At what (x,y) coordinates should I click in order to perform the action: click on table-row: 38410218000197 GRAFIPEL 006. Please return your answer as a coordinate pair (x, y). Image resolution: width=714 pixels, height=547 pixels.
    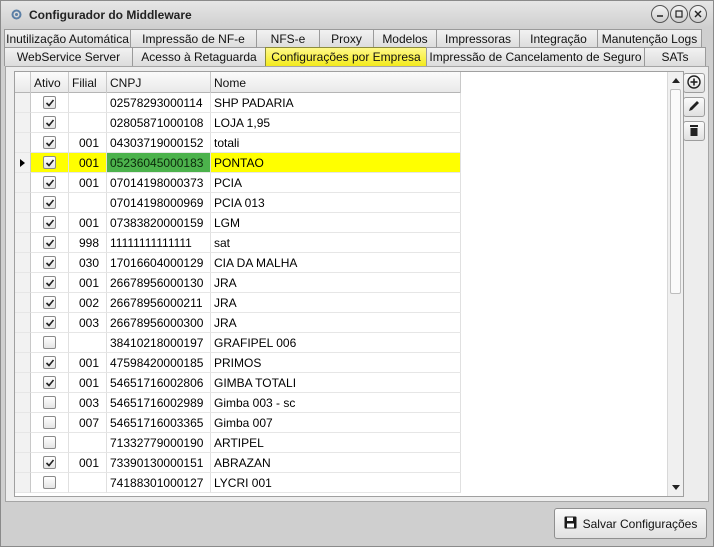
    Looking at the image, I should click on (340, 343).